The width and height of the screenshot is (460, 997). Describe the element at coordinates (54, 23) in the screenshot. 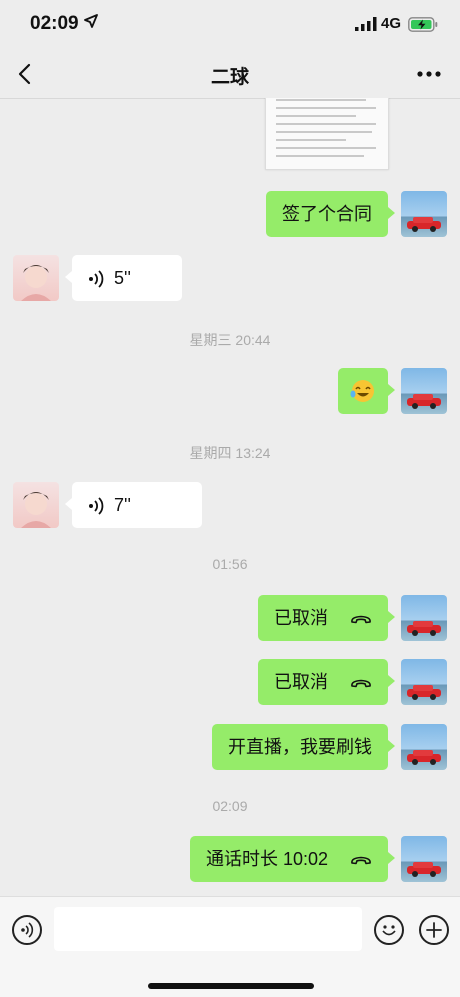

I see `status-time: 02:09` at that location.